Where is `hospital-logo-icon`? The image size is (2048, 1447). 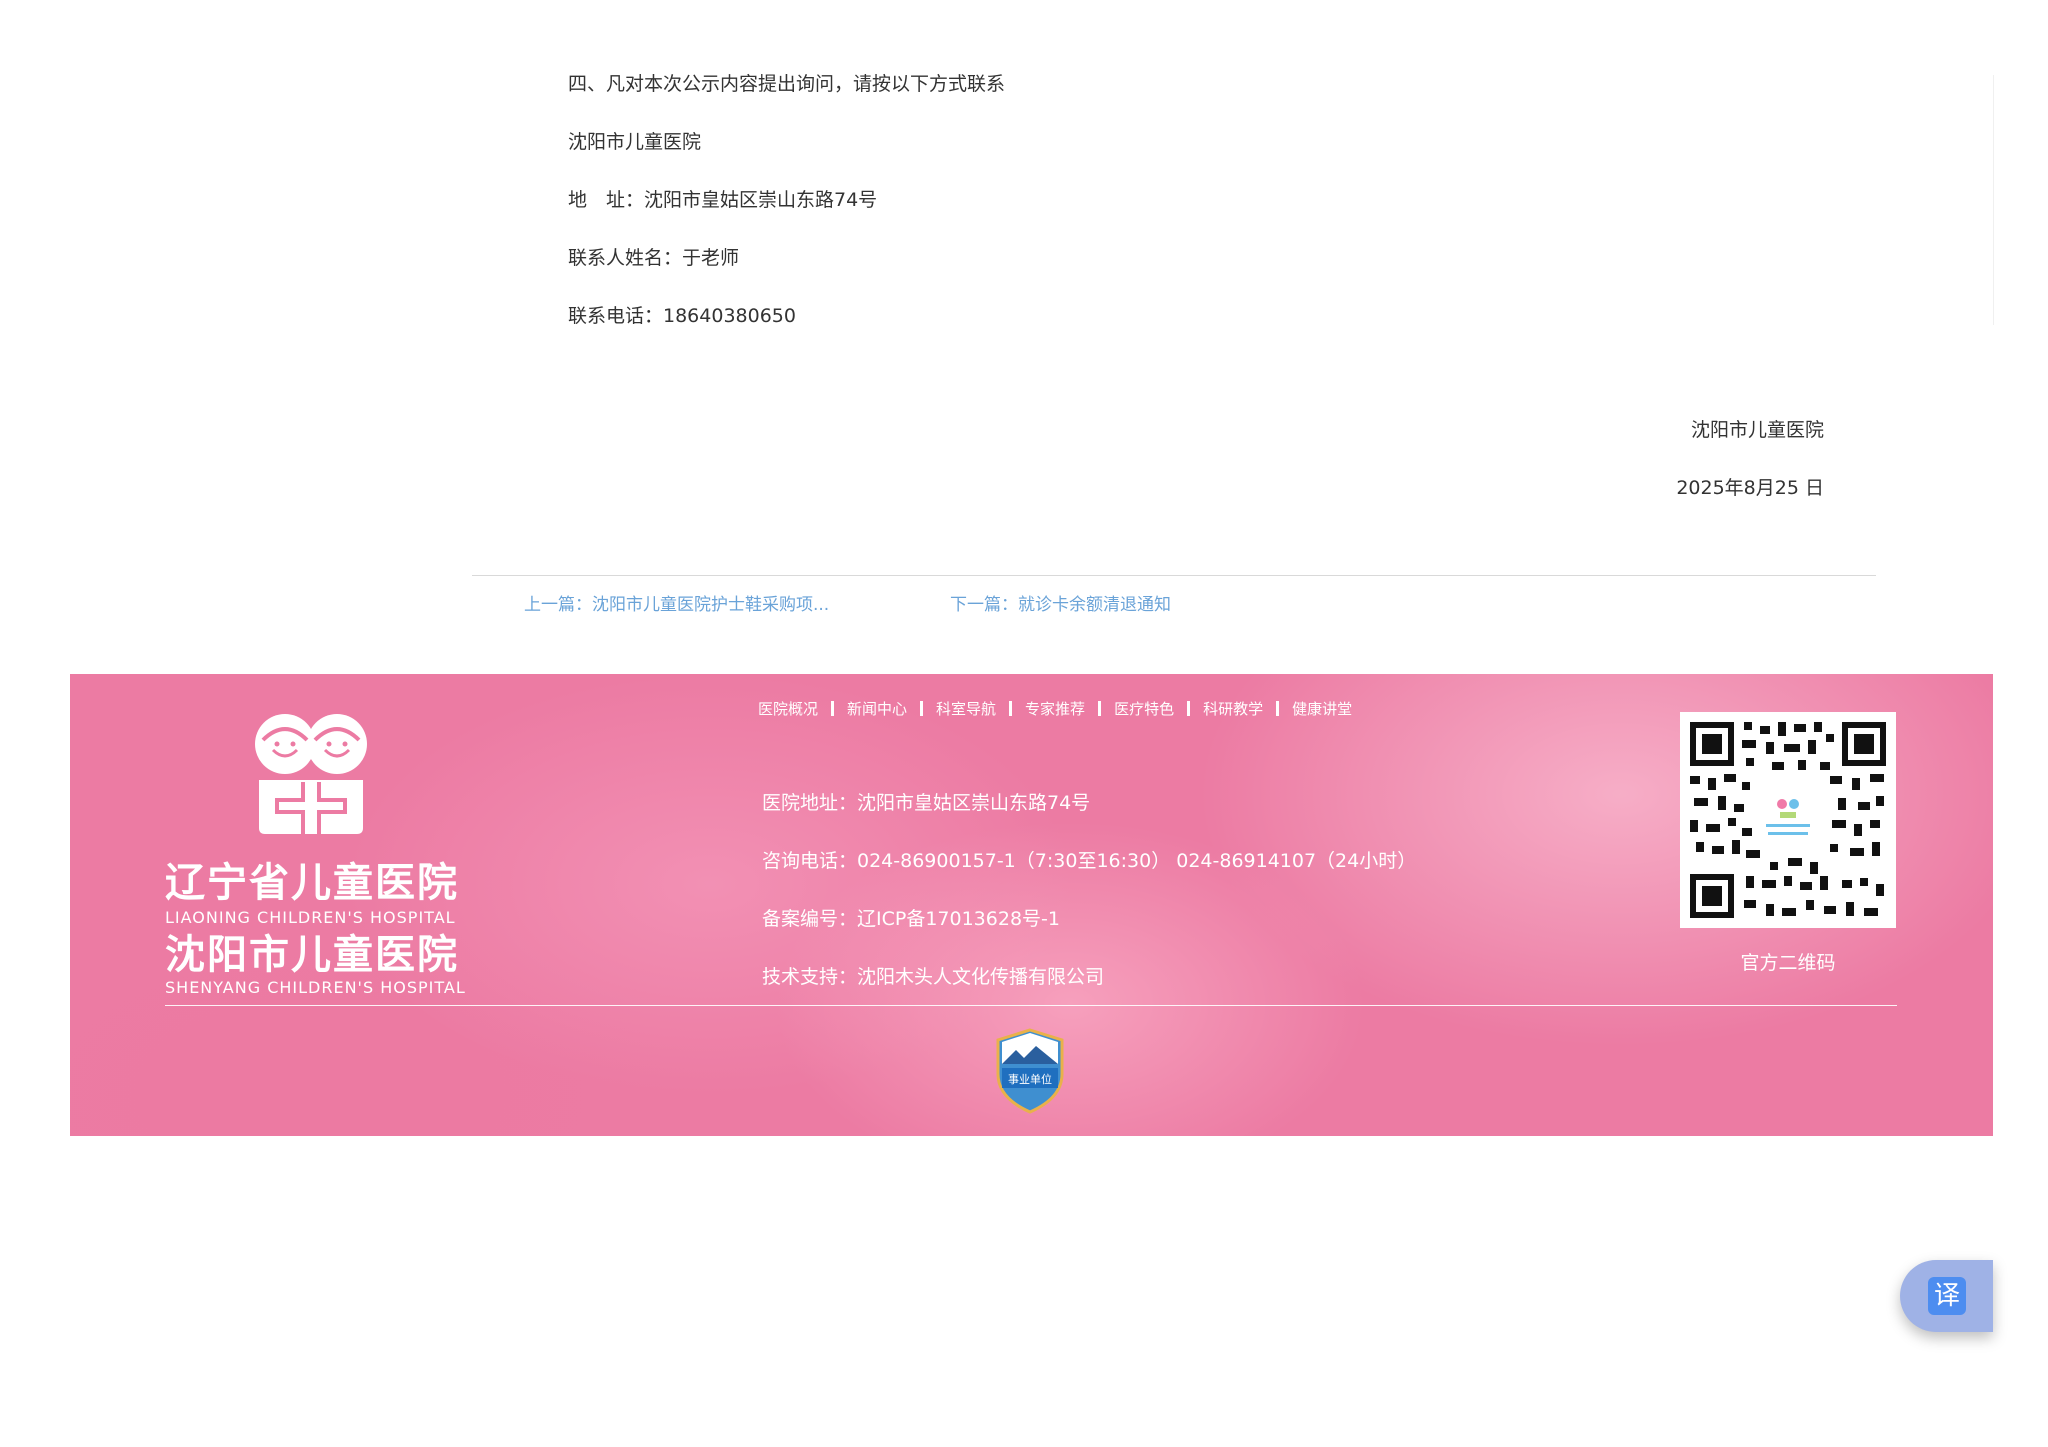 hospital-logo-icon is located at coordinates (311, 774).